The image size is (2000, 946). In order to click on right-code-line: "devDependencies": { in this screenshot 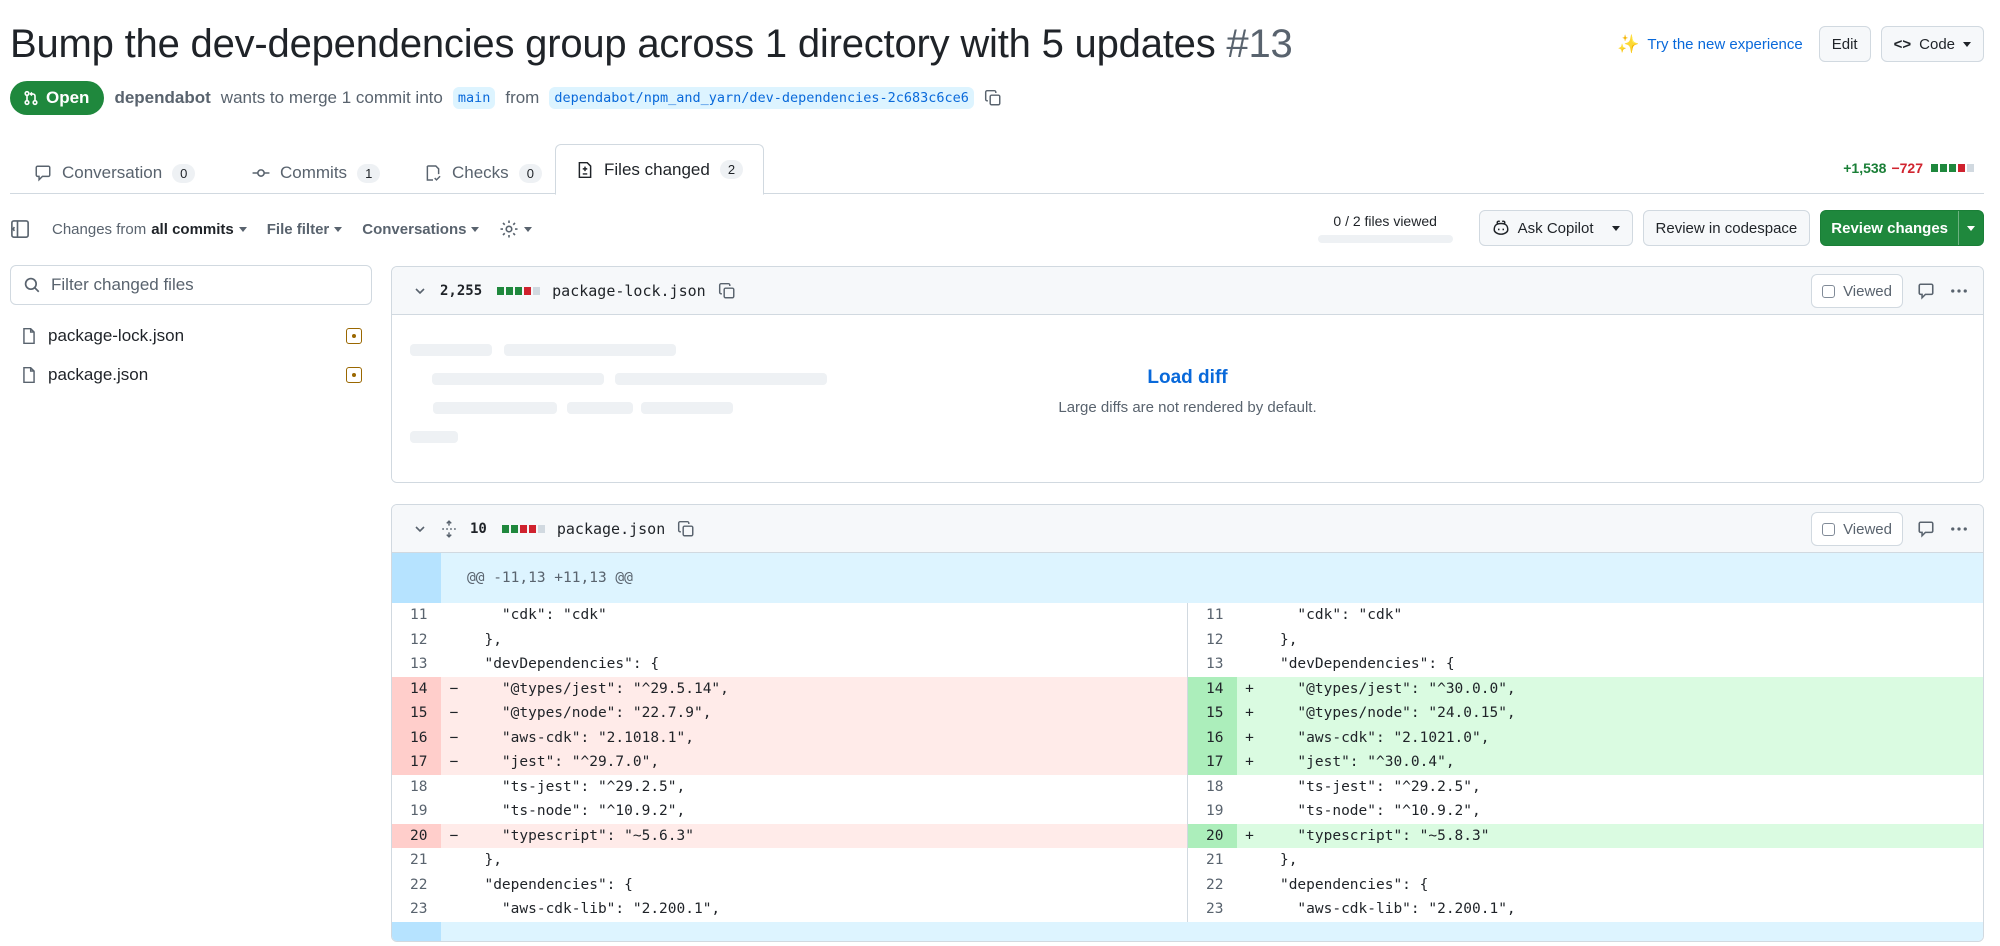, I will do `click(1358, 664)`.